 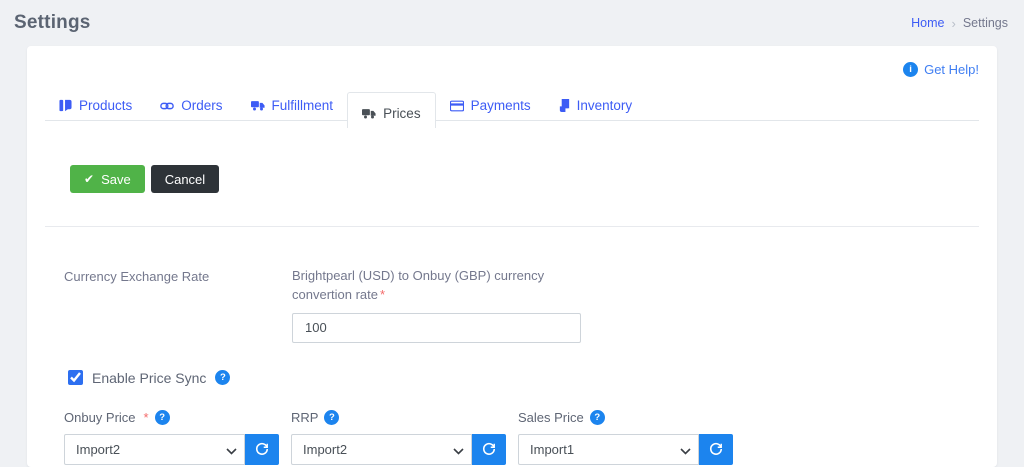 I want to click on get-help-link: i Get Help!, so click(x=941, y=69).